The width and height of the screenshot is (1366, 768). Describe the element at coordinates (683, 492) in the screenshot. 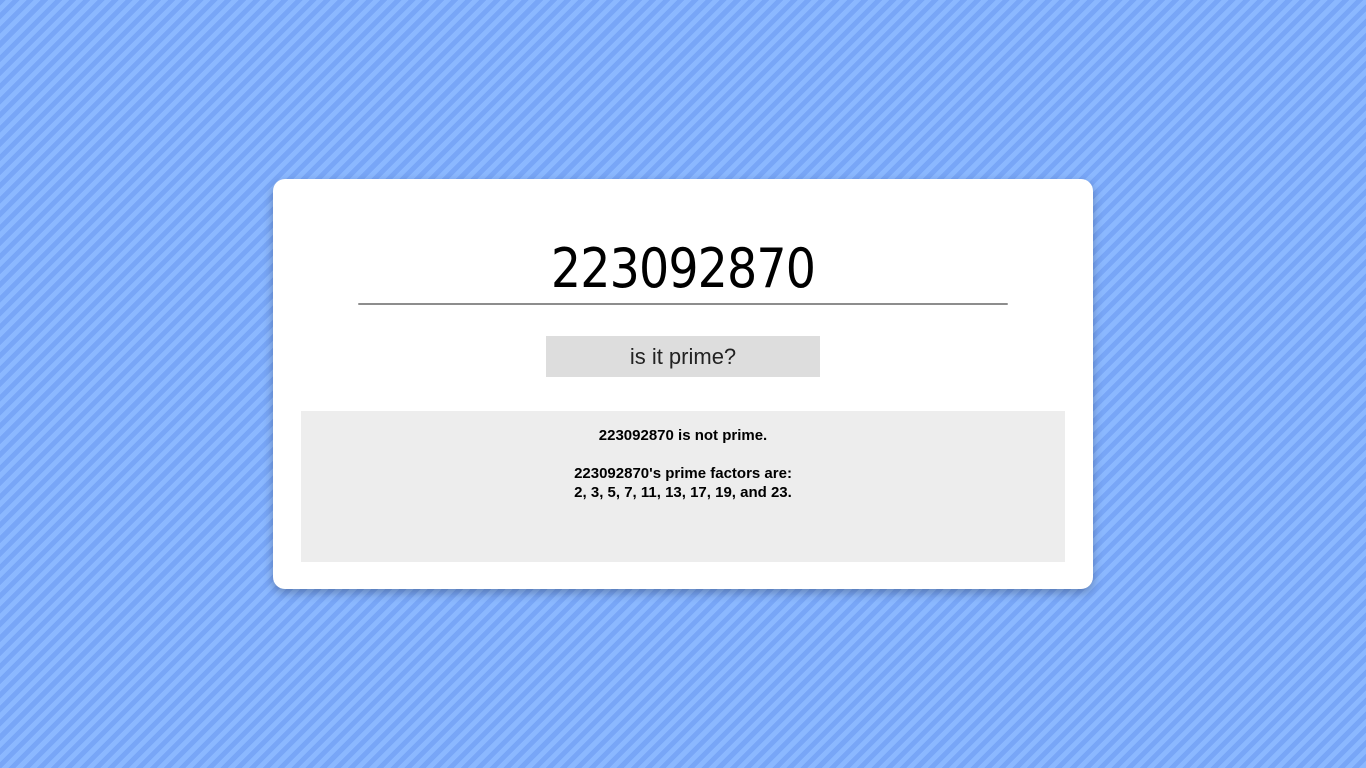

I see `prime-factors-list: 2, 3, 5, 7, 11, 13, 17, 19, and 23.` at that location.